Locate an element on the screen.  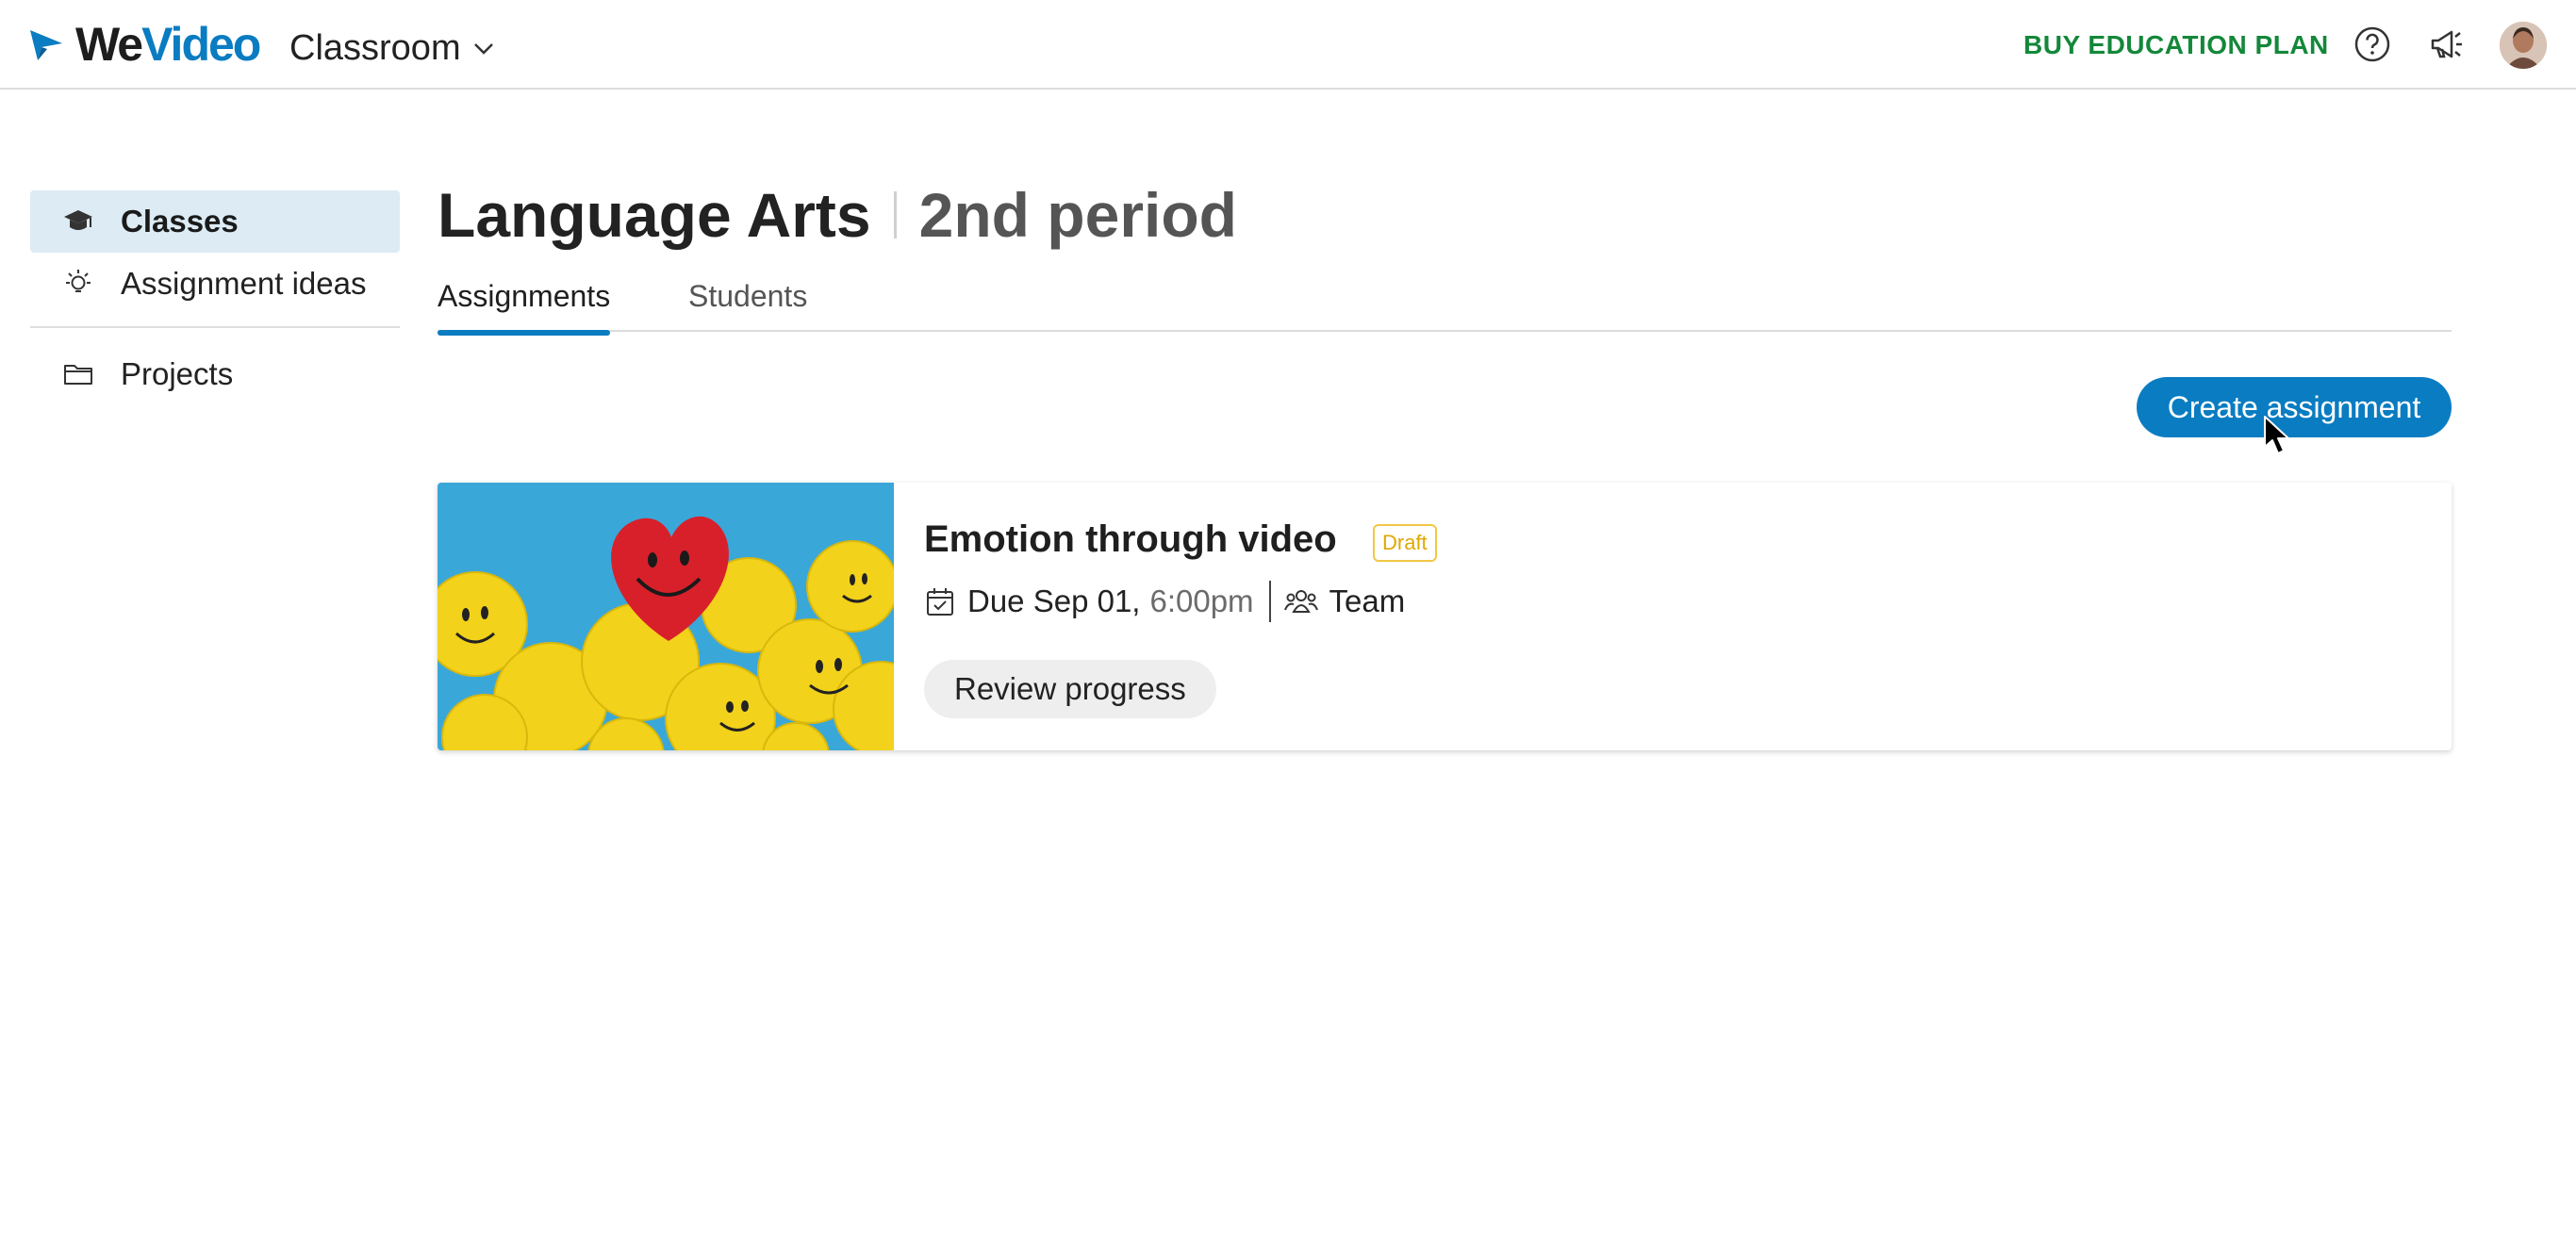
sidebar-nav: Classes Assignment ideas Projects is located at coordinates (215, 297).